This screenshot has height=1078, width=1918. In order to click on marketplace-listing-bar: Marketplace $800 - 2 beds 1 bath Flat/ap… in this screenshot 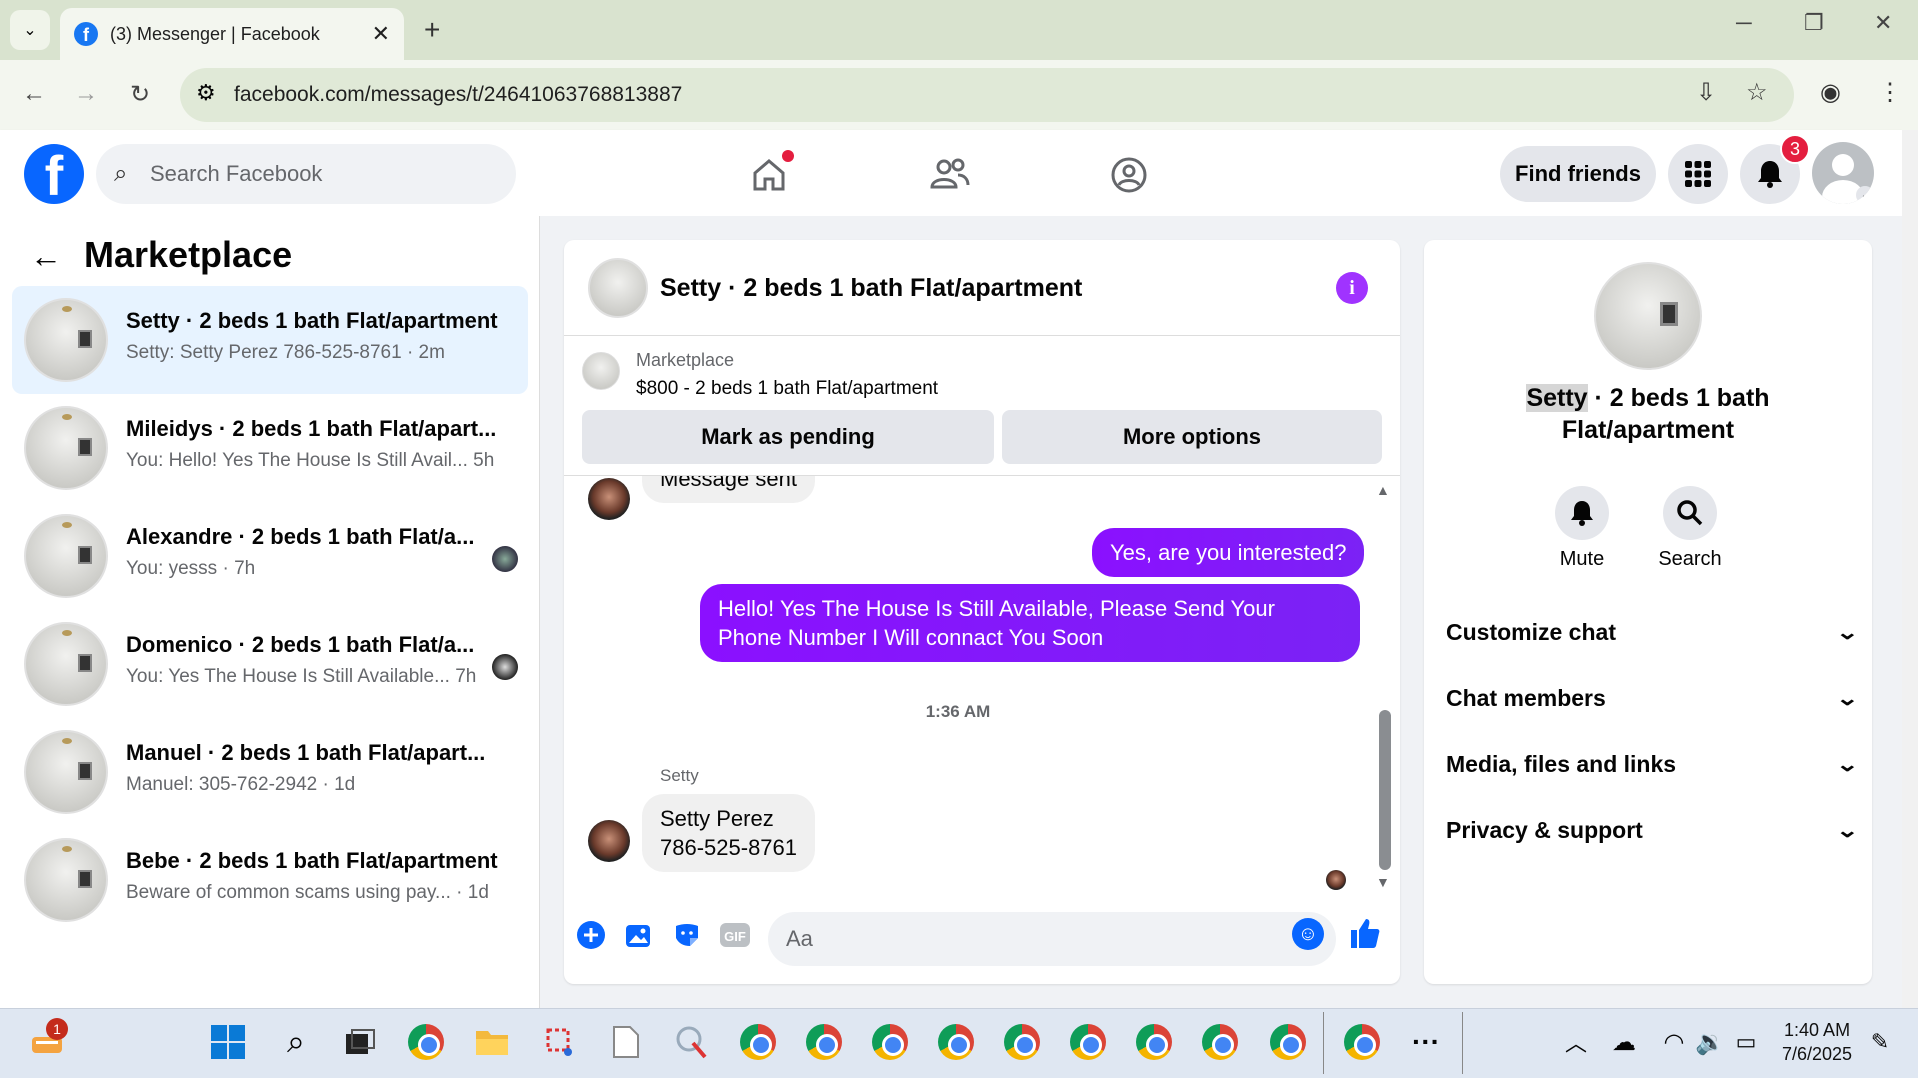, I will do `click(982, 406)`.